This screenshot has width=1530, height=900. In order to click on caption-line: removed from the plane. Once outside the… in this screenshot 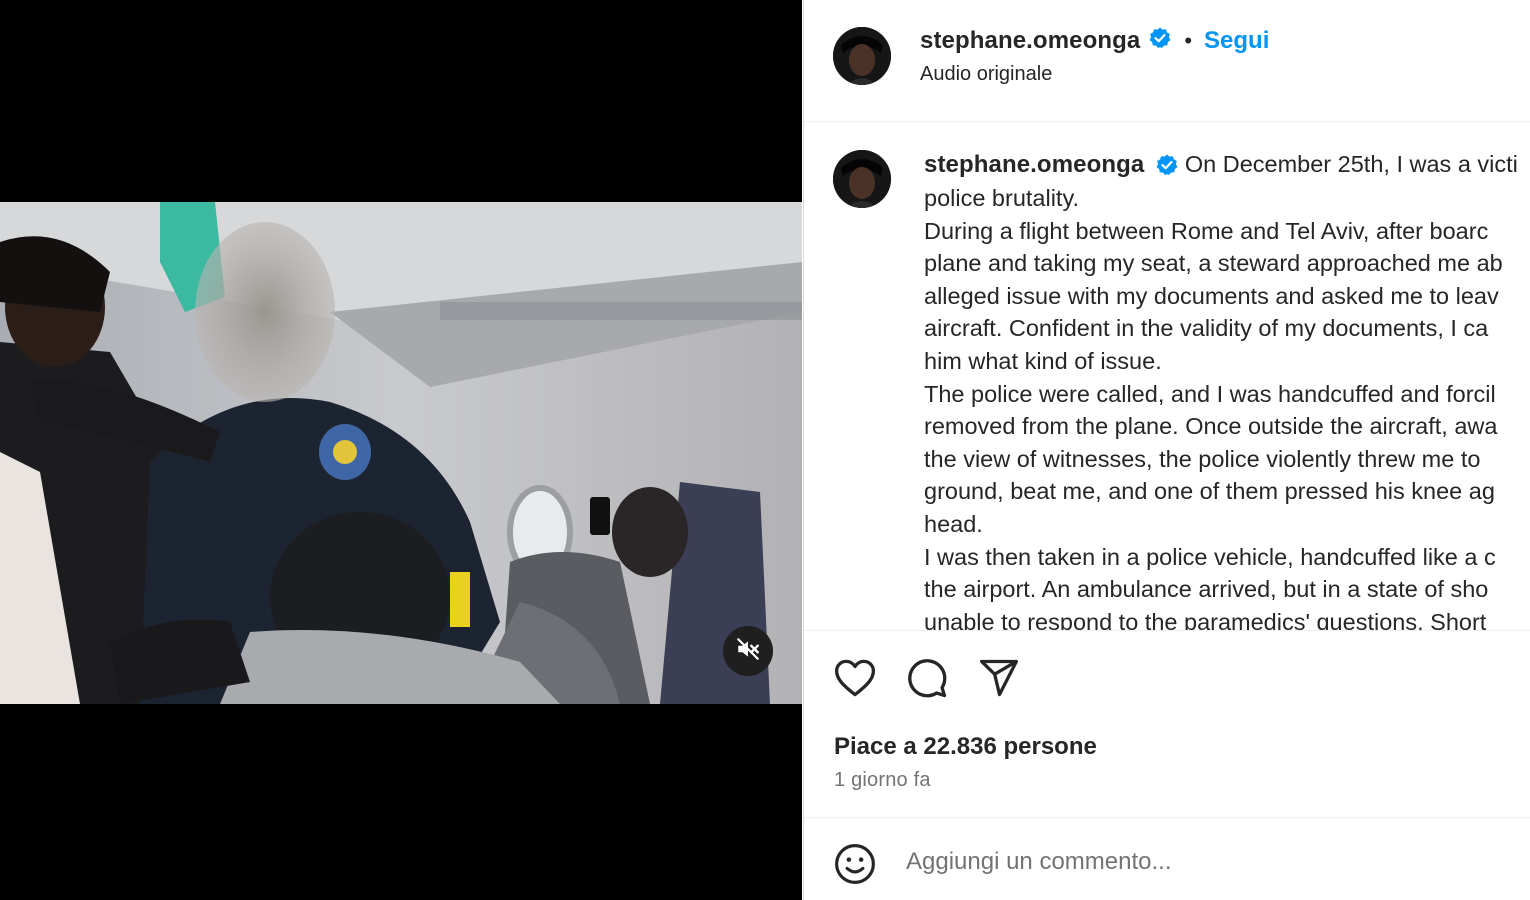, I will do `click(1211, 426)`.